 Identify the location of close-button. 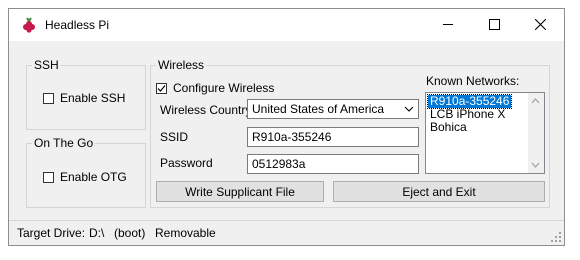
(540, 24).